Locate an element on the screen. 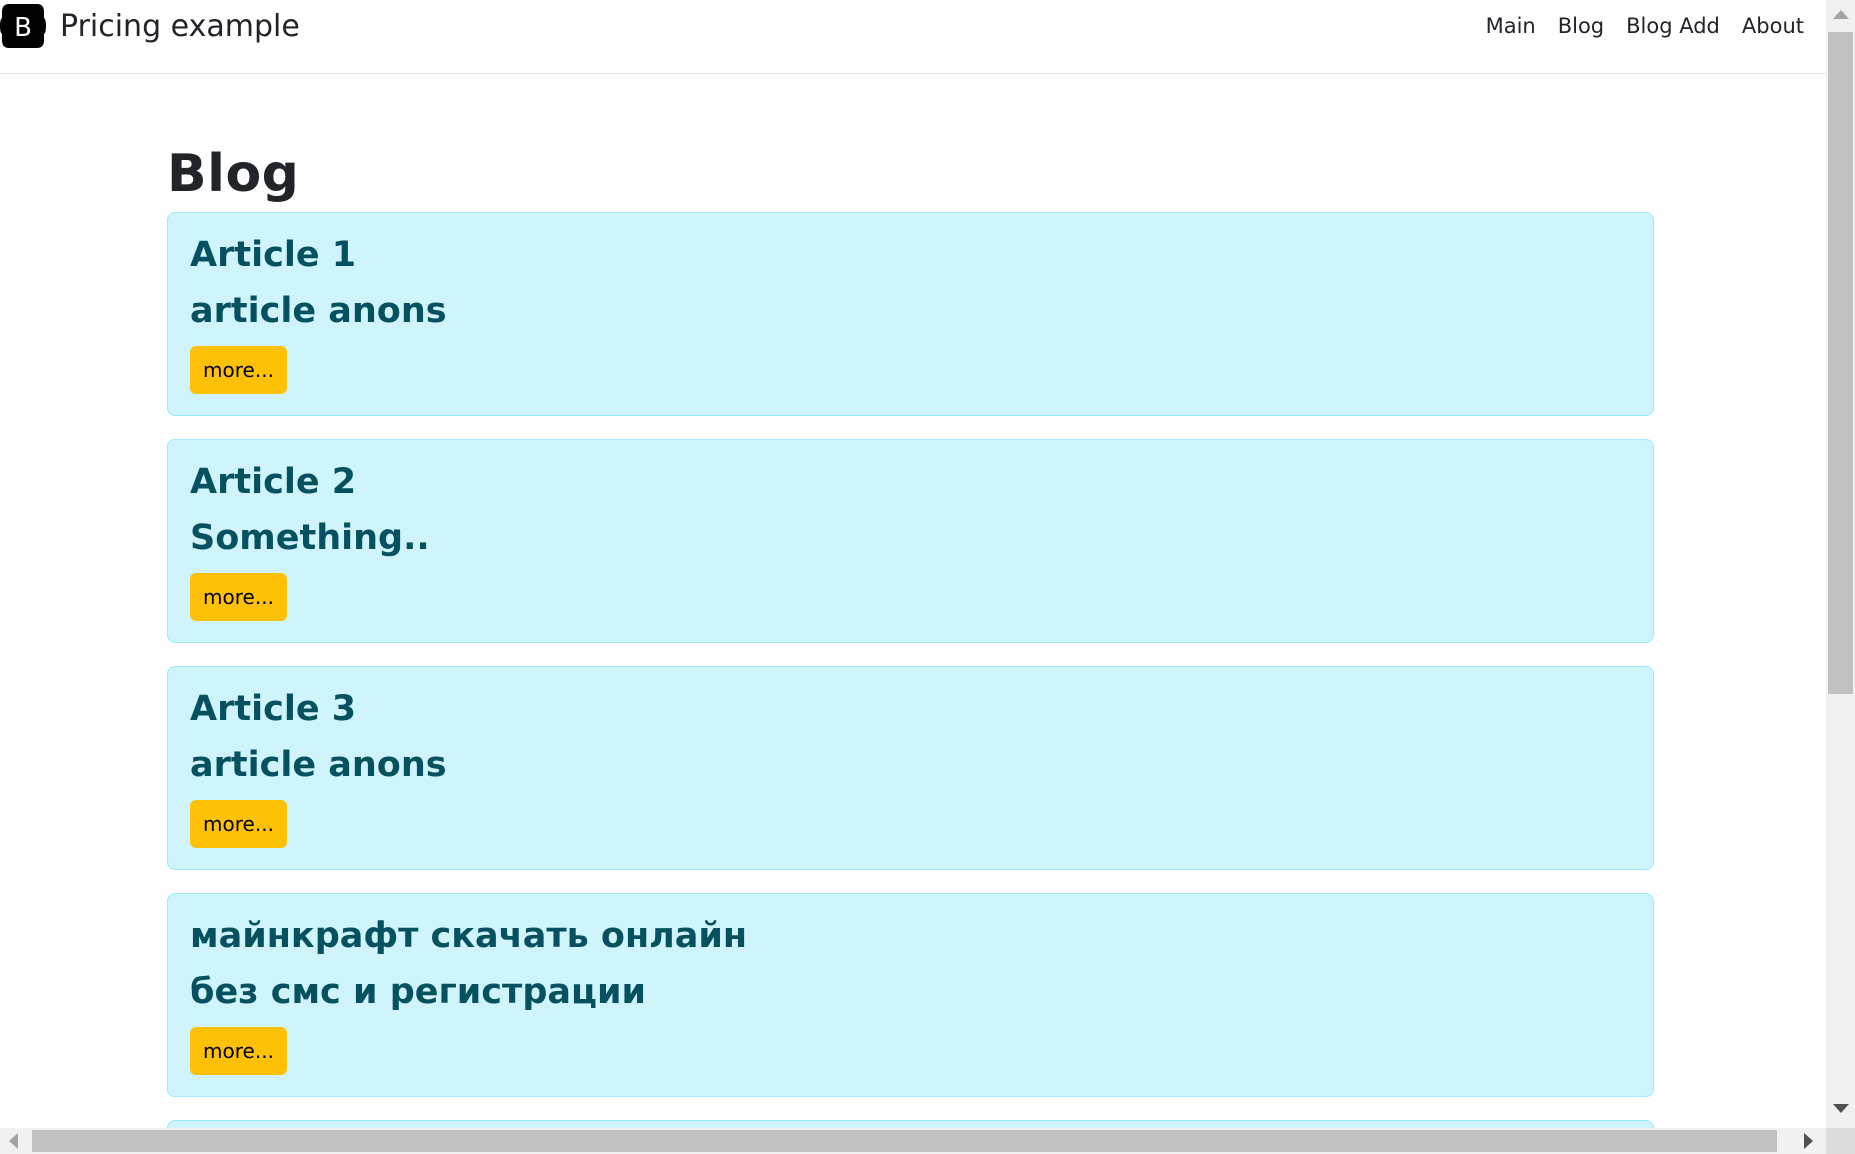  scroll-right-arrow-icon is located at coordinates (1808, 1141).